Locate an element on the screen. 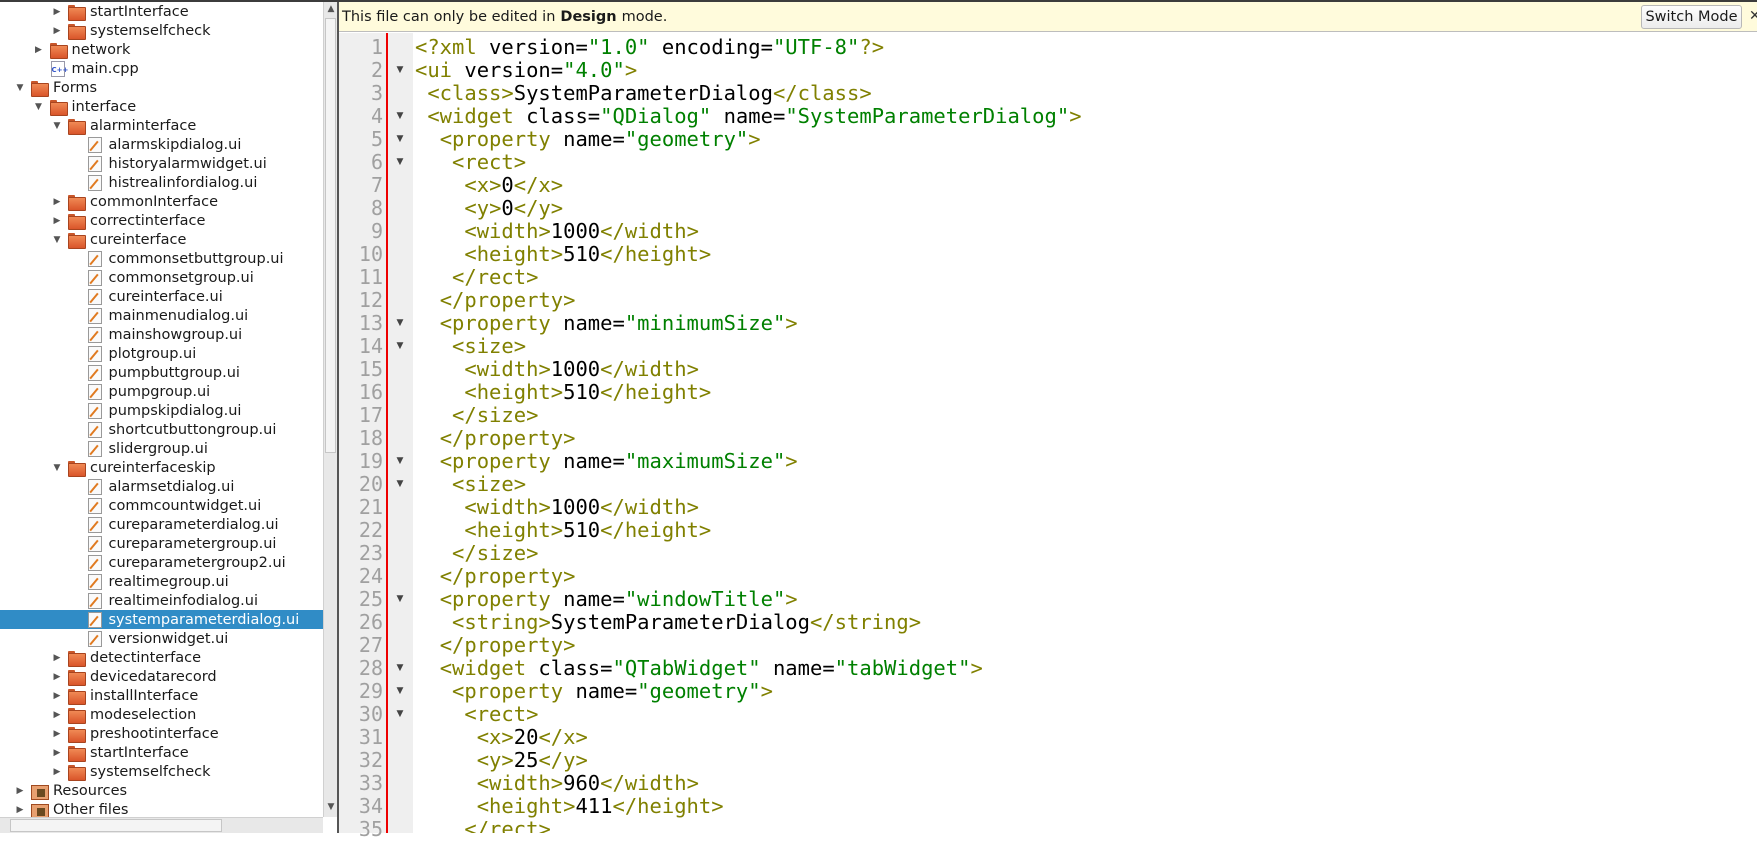 This screenshot has height=841, width=1757. scroll-down-icon: ▼ is located at coordinates (331, 807).